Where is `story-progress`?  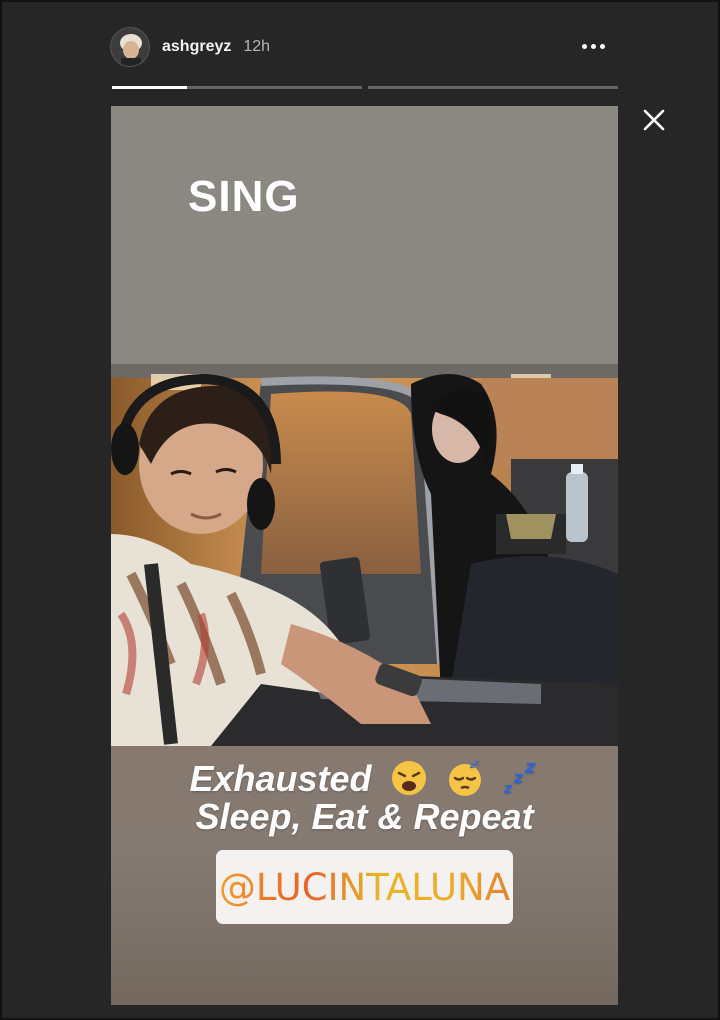
story-progress is located at coordinates (365, 87).